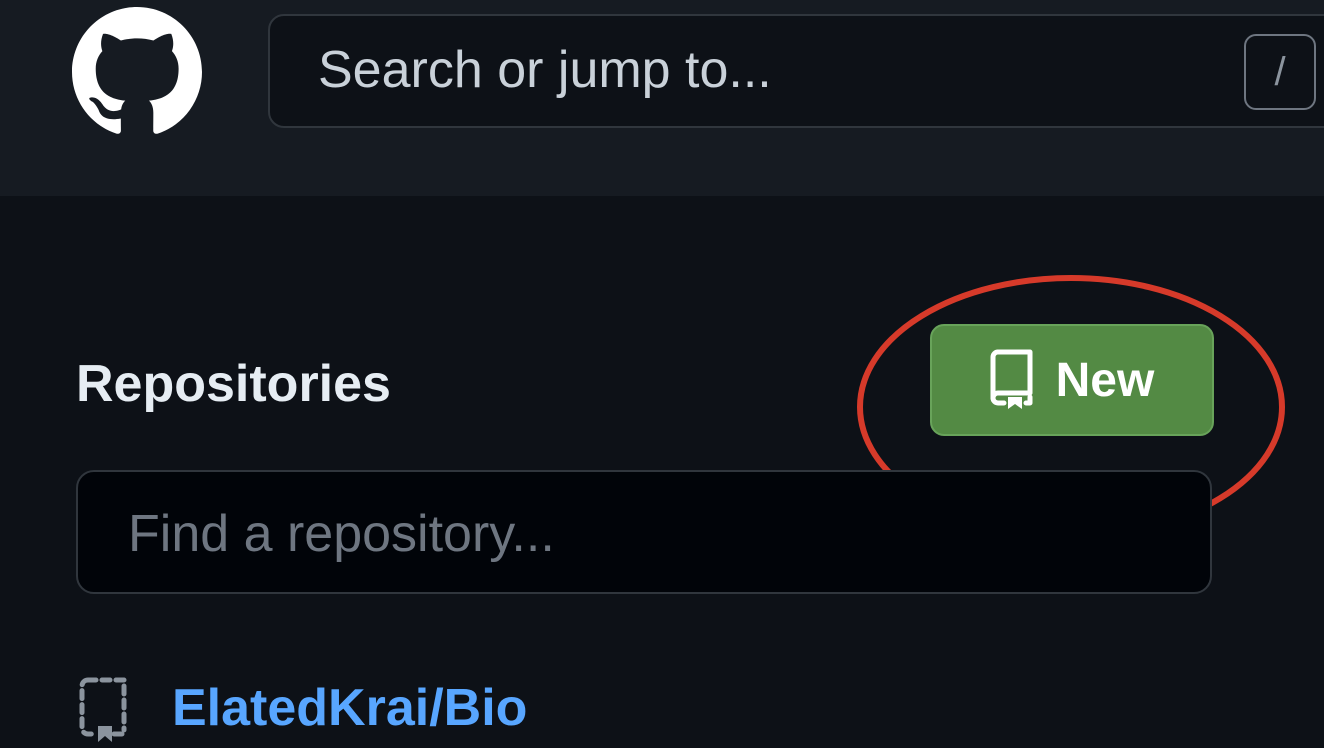 This screenshot has width=1324, height=748. I want to click on find-repository-box, so click(644, 532).